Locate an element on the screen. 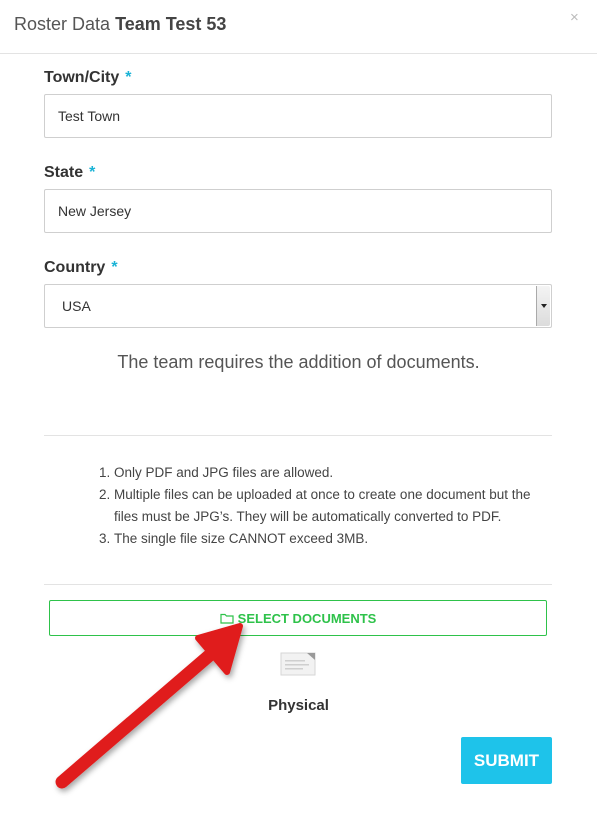 Image resolution: width=597 pixels, height=836 pixels. country-label: Country * is located at coordinates (81, 268).